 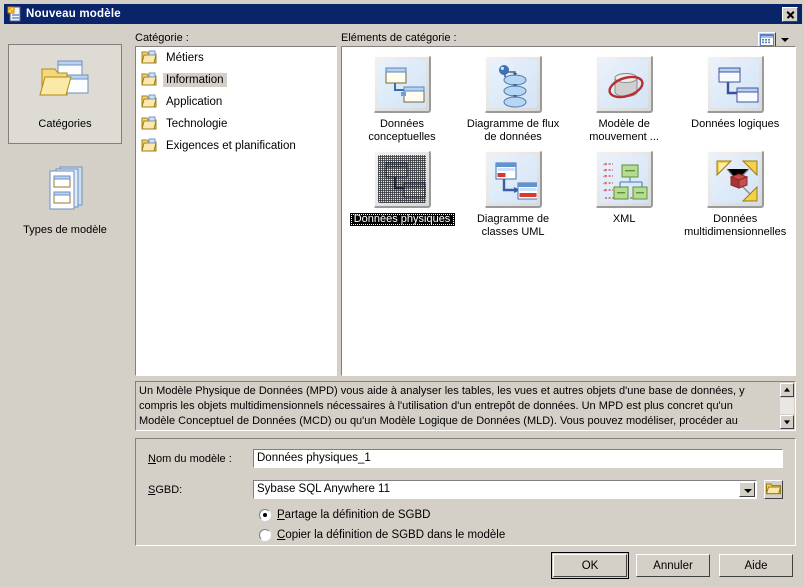 I want to click on sidebar-item-categories: Catégories, so click(x=65, y=94).